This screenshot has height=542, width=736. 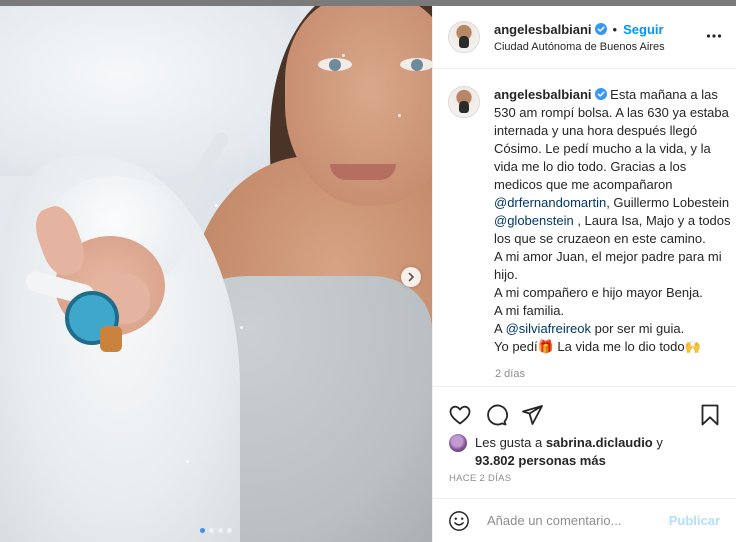 What do you see at coordinates (460, 415) in the screenshot?
I see `heart-icon` at bounding box center [460, 415].